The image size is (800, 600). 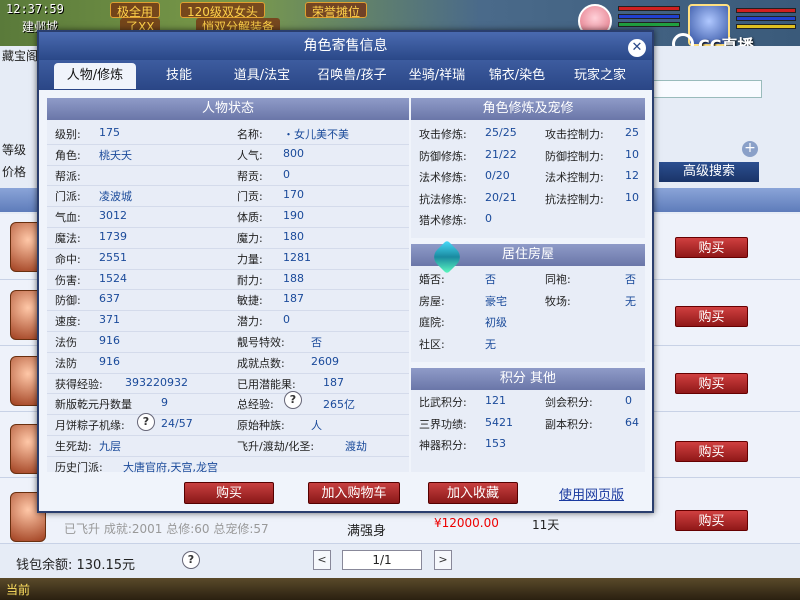 What do you see at coordinates (156, 382) in the screenshot?
I see `status-value: 393220932` at bounding box center [156, 382].